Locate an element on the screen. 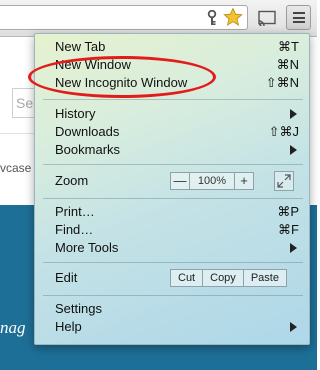  cut-button: Cut is located at coordinates (186, 278).